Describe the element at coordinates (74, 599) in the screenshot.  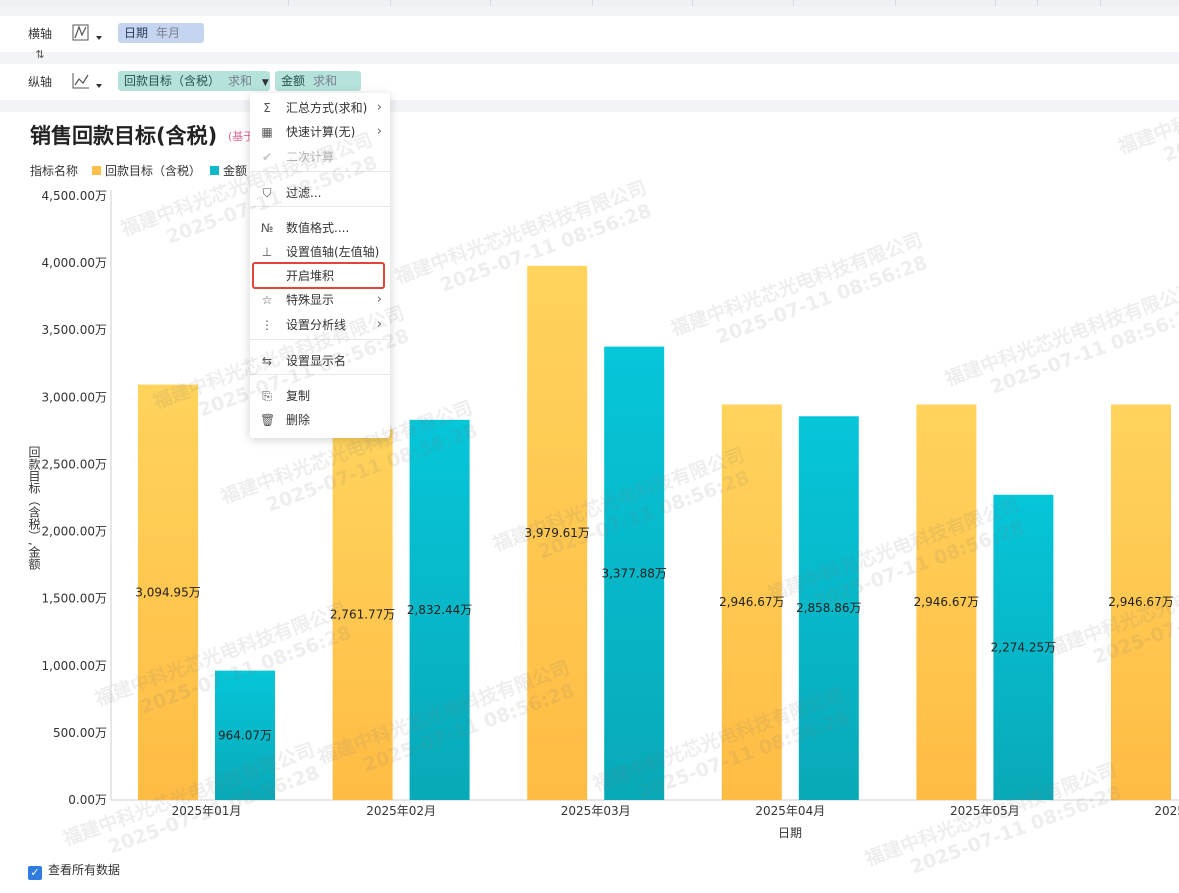
I see `y-tick-label: 1,500.00万` at that location.